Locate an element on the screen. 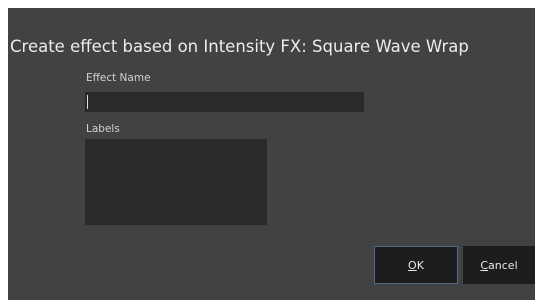 The image size is (539, 304). labels-input is located at coordinates (176, 182).